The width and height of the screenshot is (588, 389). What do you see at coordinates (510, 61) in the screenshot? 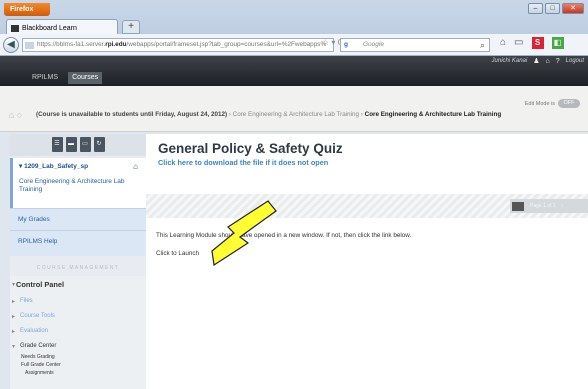
I see `user-name: Junichi Kanai` at bounding box center [510, 61].